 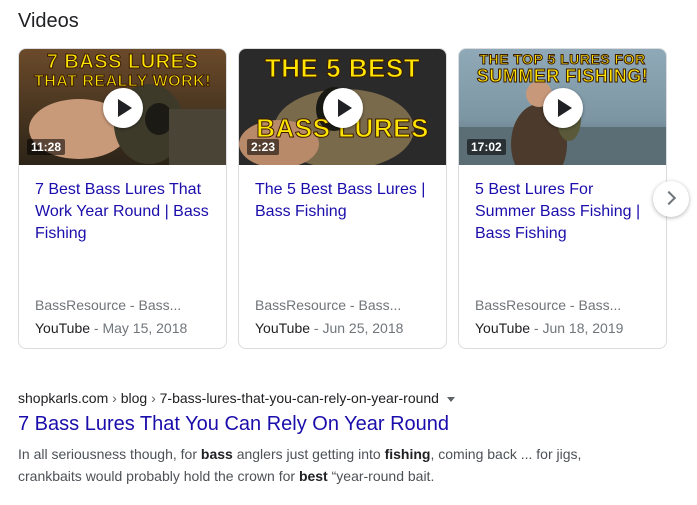 What do you see at coordinates (562, 76) in the screenshot?
I see `thumbnail-caption: SUMMER FISHING!` at bounding box center [562, 76].